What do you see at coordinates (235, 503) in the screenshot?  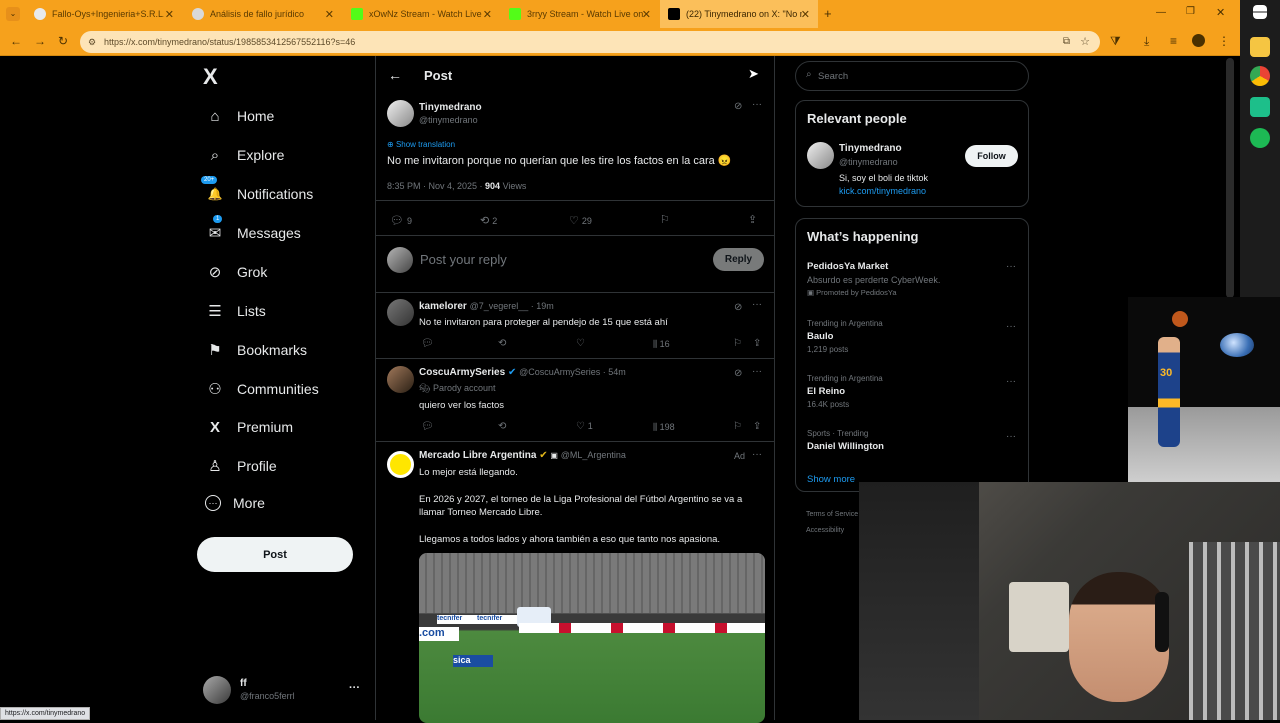 I see `nav-more: ⋯ More` at bounding box center [235, 503].